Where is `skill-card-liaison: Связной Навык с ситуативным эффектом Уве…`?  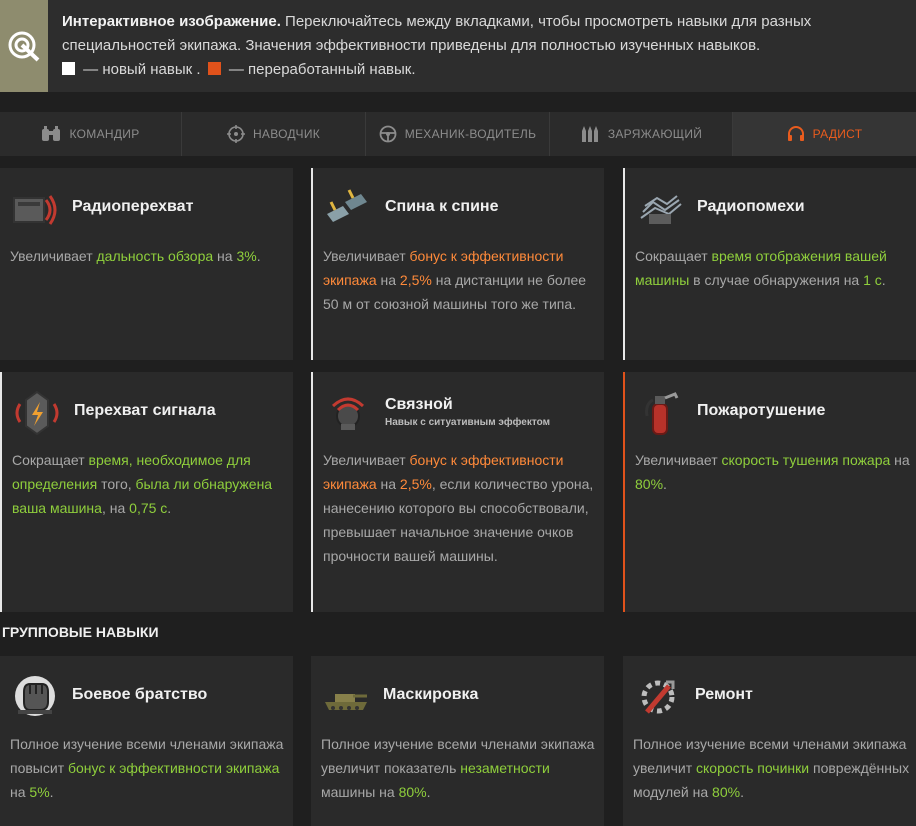
skill-card-liaison: Связной Навык с ситуативным эффектом Уве… is located at coordinates (457, 492).